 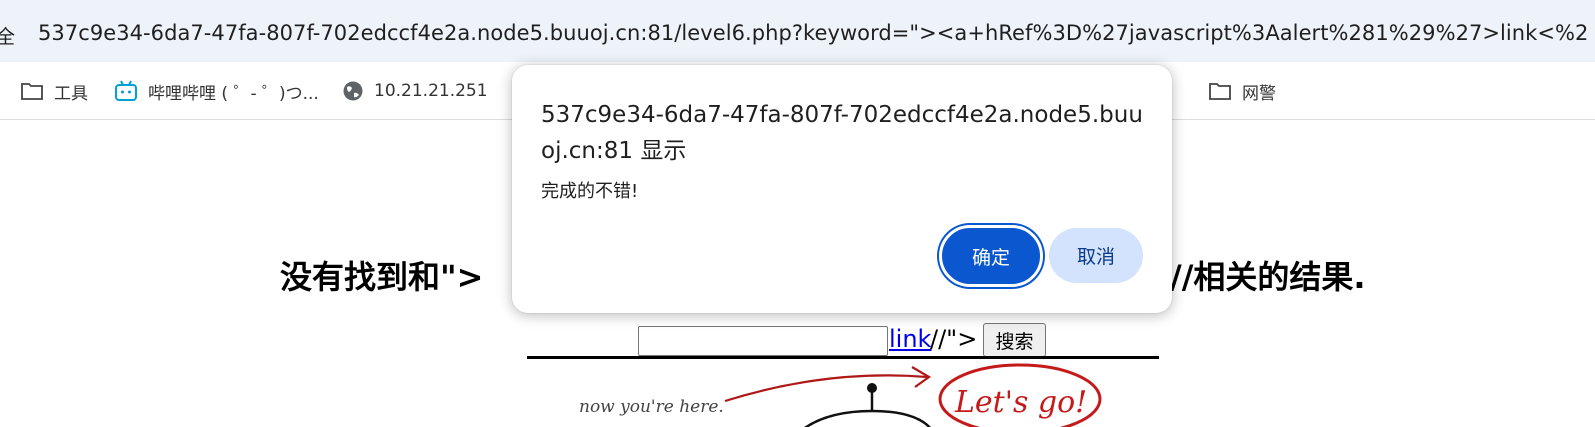 What do you see at coordinates (353, 91) in the screenshot?
I see `globe-icon` at bounding box center [353, 91].